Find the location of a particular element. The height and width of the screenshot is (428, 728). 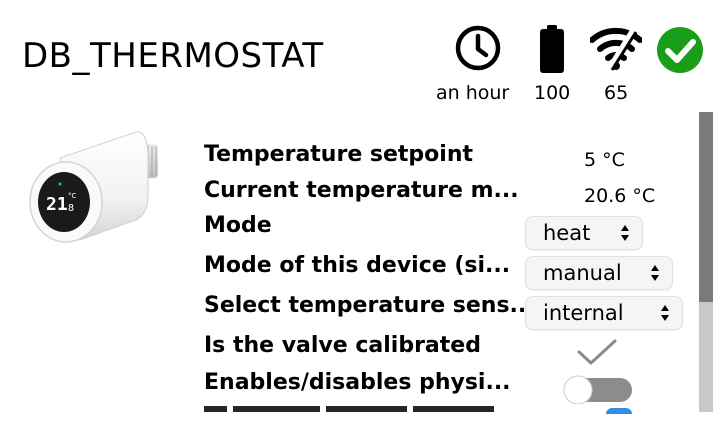

device-display-digits: 21 is located at coordinates (57, 204).